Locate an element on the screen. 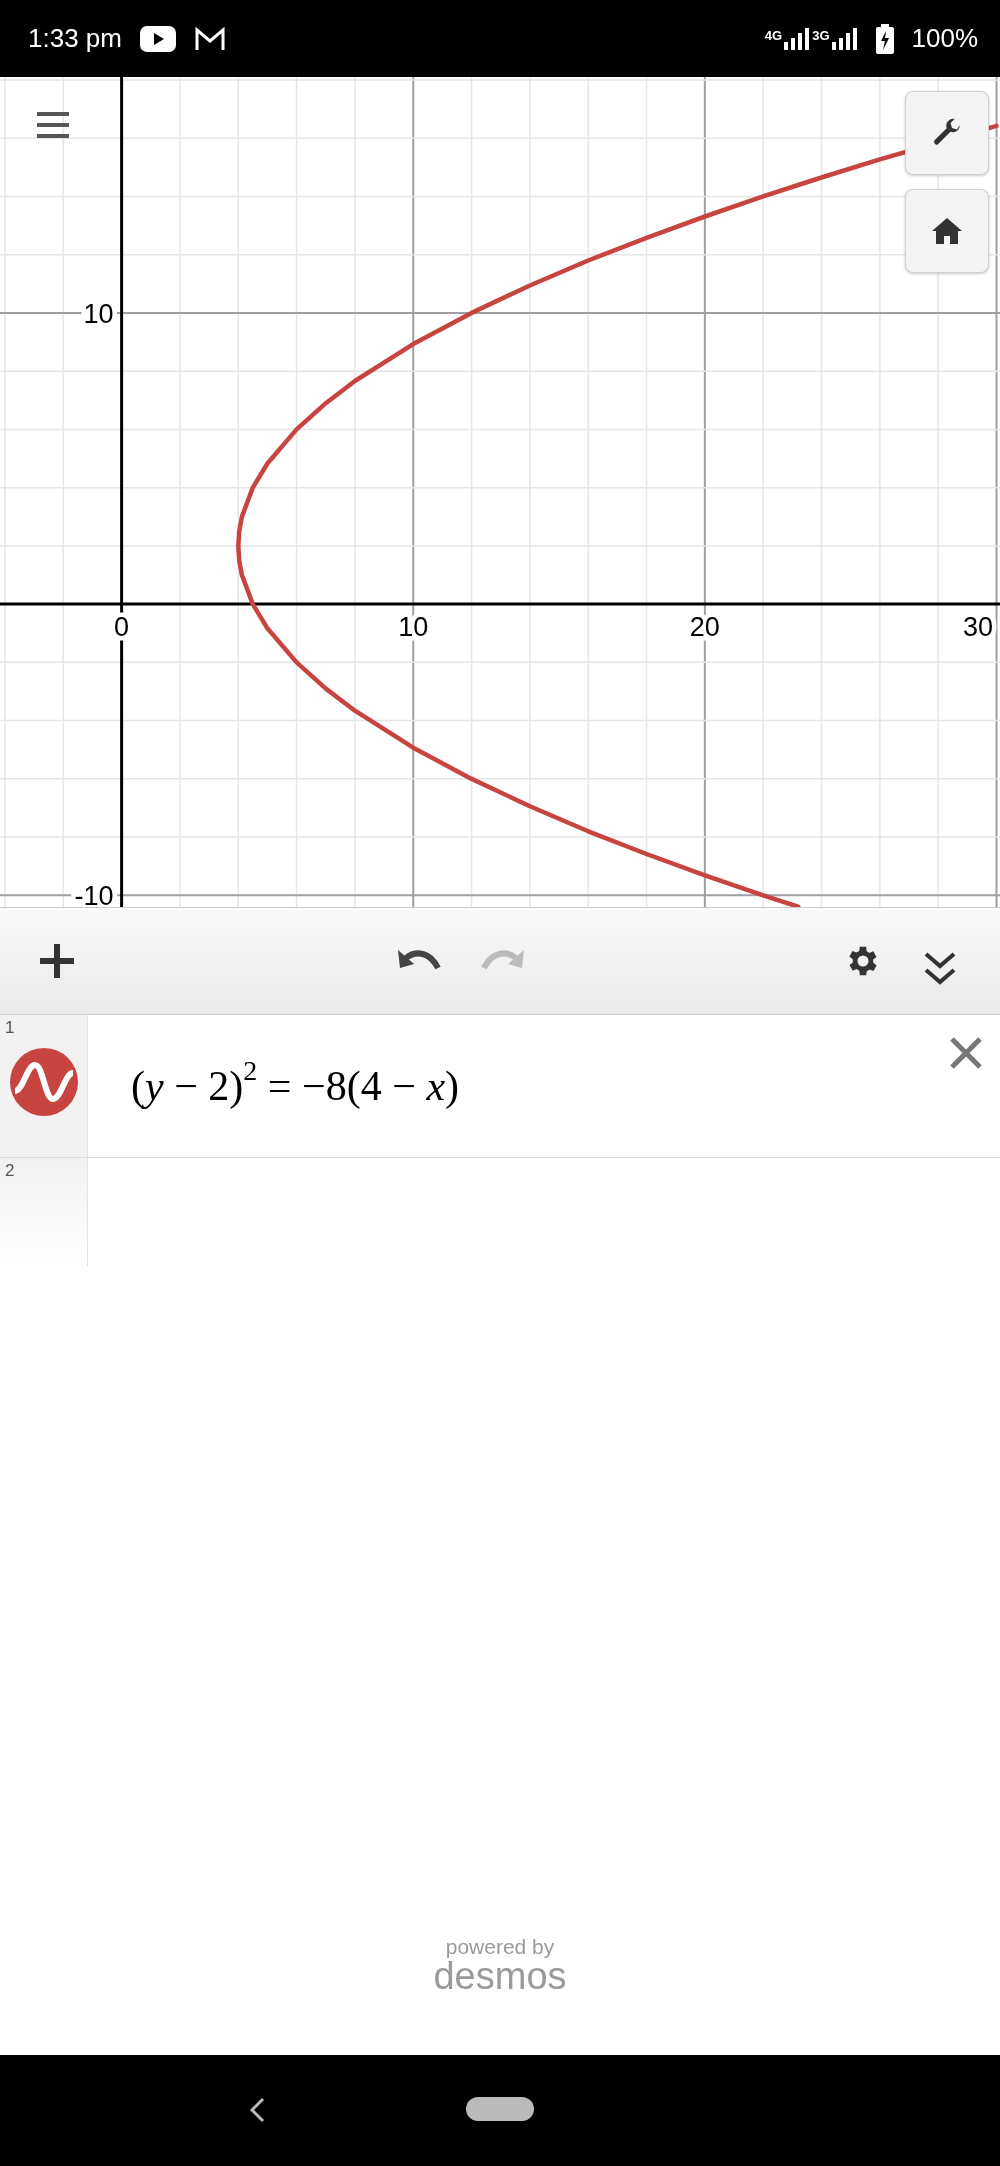 The height and width of the screenshot is (2166, 1000). clock: 1:33 pm is located at coordinates (75, 38).